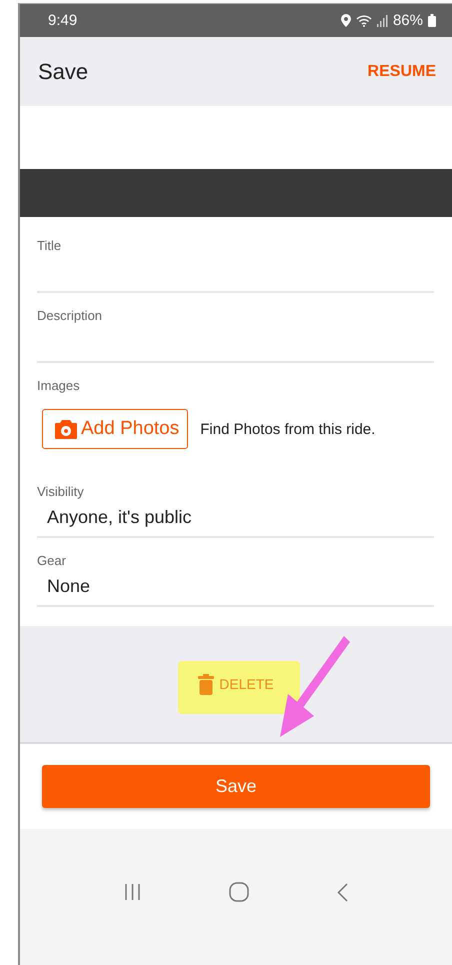 Image resolution: width=452 pixels, height=965 pixels. I want to click on screen-title: Save, so click(64, 71).